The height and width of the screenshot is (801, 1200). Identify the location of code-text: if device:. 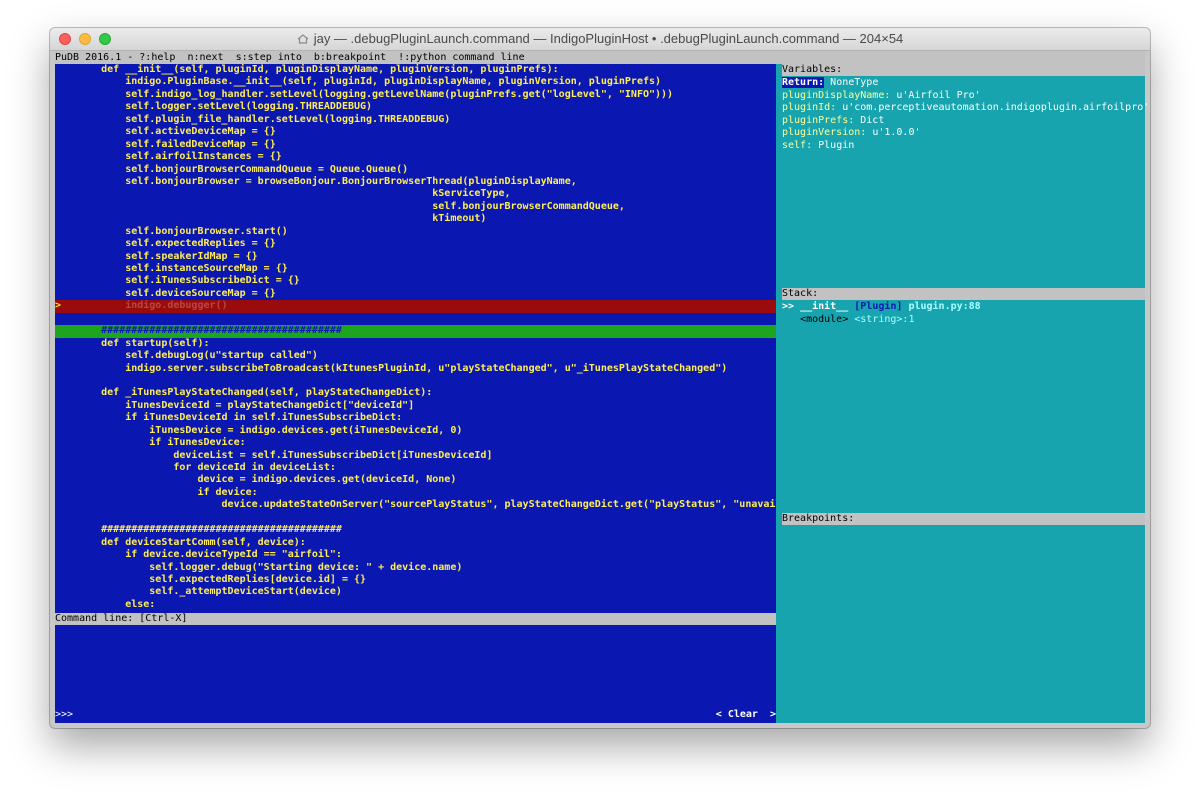
(161, 492).